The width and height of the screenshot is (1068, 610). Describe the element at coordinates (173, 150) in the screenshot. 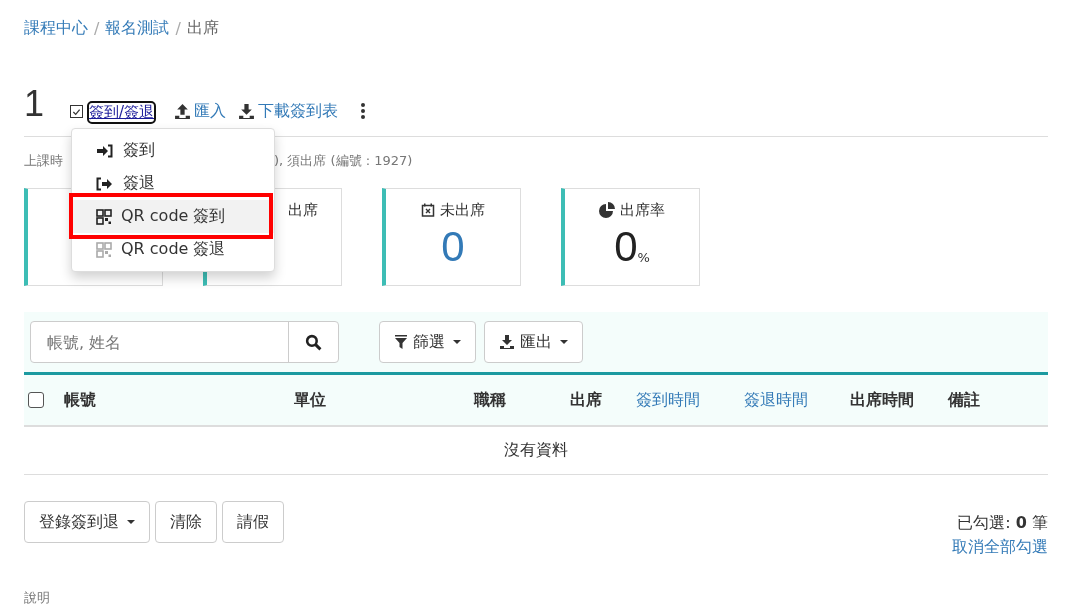

I see `menu-item: 簽到` at that location.